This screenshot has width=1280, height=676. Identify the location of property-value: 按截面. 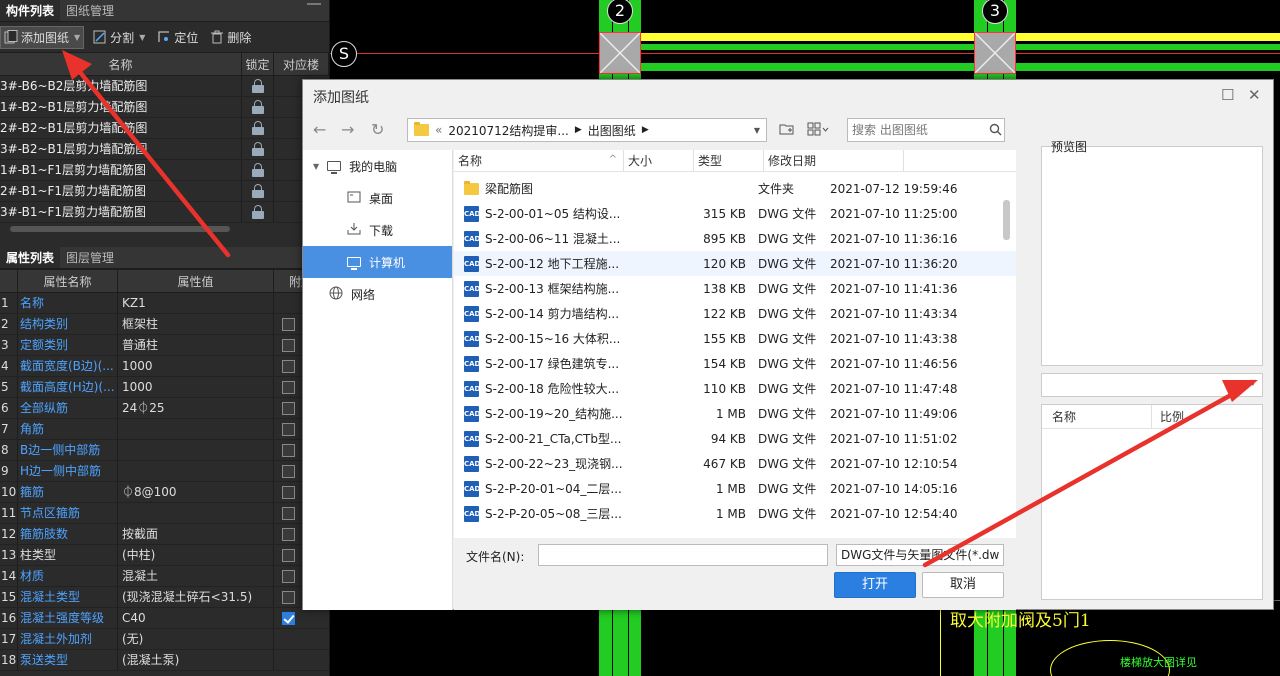
(196, 534).